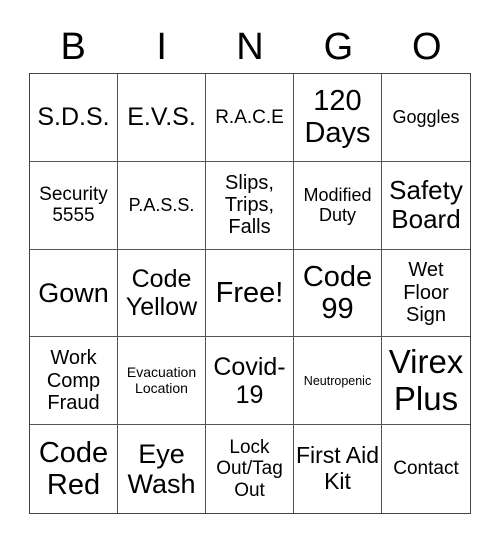  Describe the element at coordinates (161, 47) in the screenshot. I see `header-letter-i: I` at that location.